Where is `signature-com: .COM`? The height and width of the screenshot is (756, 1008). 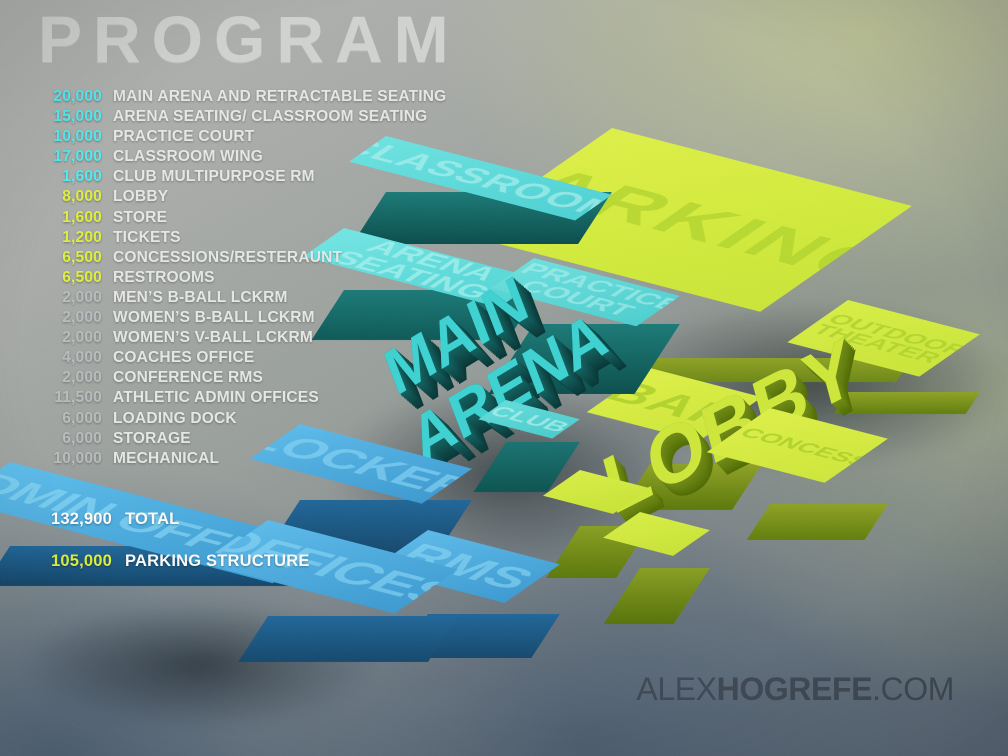
signature-com: .COM is located at coordinates (913, 689).